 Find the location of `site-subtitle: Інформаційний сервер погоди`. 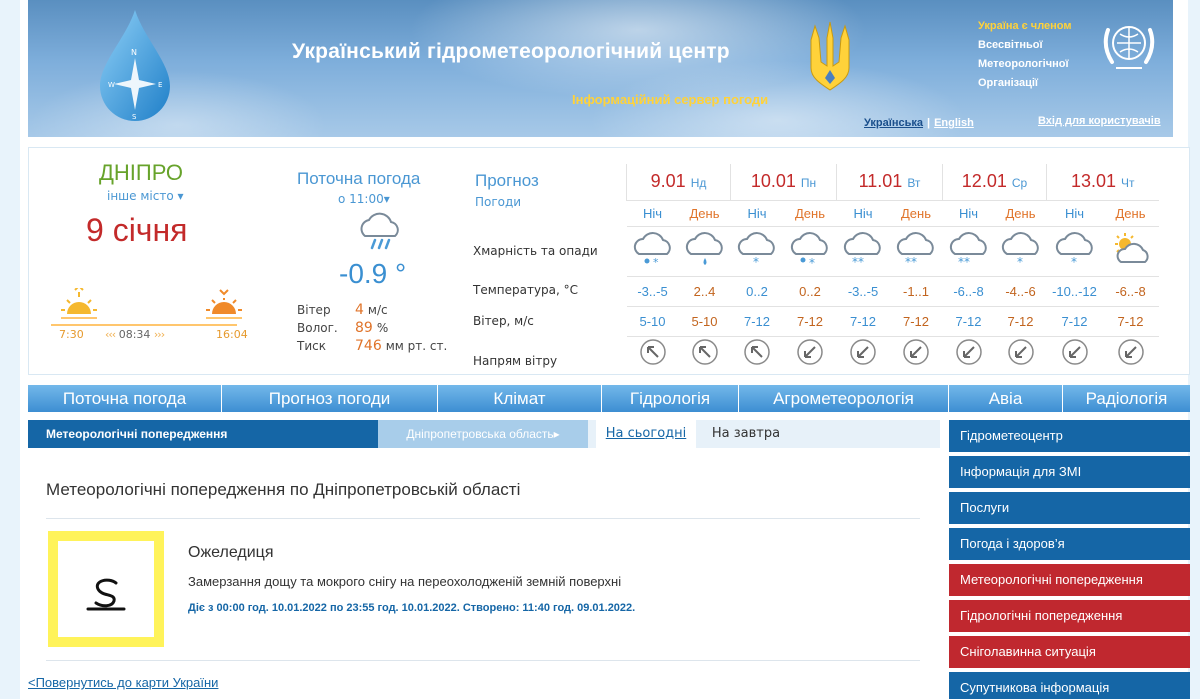

site-subtitle: Інформаційний сервер погоди is located at coordinates (670, 99).